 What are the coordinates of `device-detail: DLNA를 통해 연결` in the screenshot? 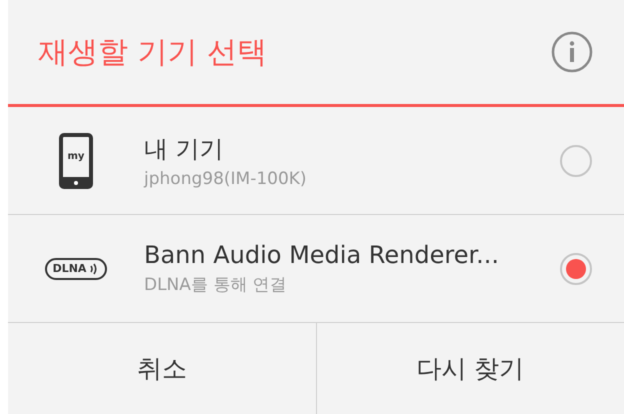 It's located at (216, 285).